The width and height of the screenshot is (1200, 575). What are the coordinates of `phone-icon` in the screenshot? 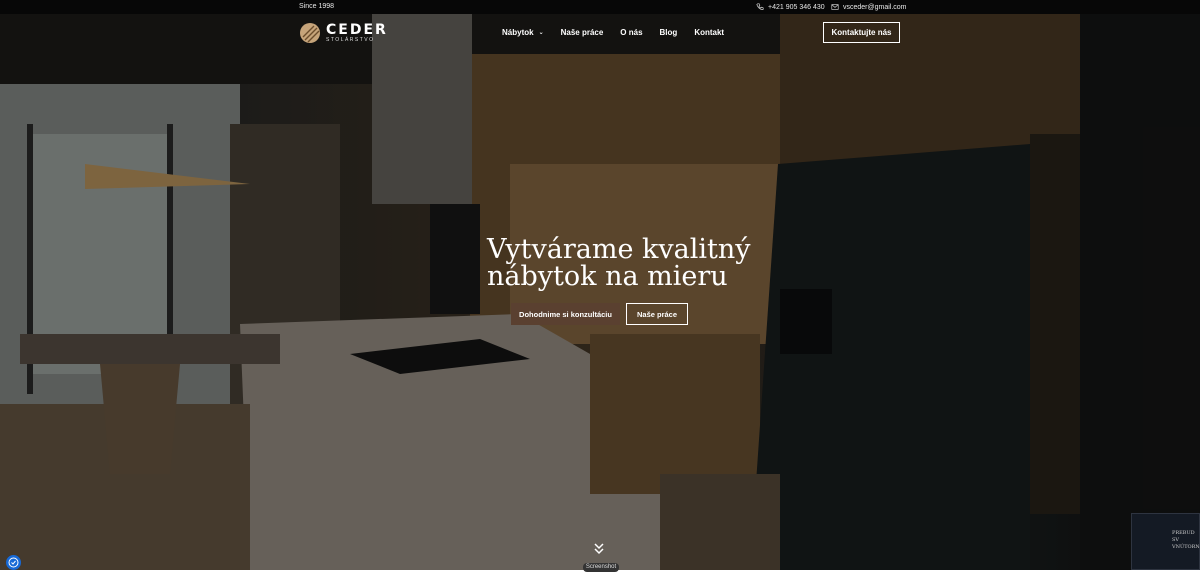 It's located at (760, 6).